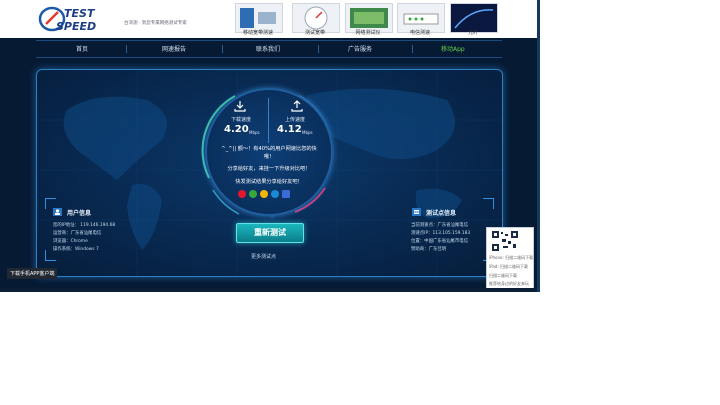 This screenshot has width=720, height=405. I want to click on speedtest-logo: TEST SPEED, so click(78, 19).